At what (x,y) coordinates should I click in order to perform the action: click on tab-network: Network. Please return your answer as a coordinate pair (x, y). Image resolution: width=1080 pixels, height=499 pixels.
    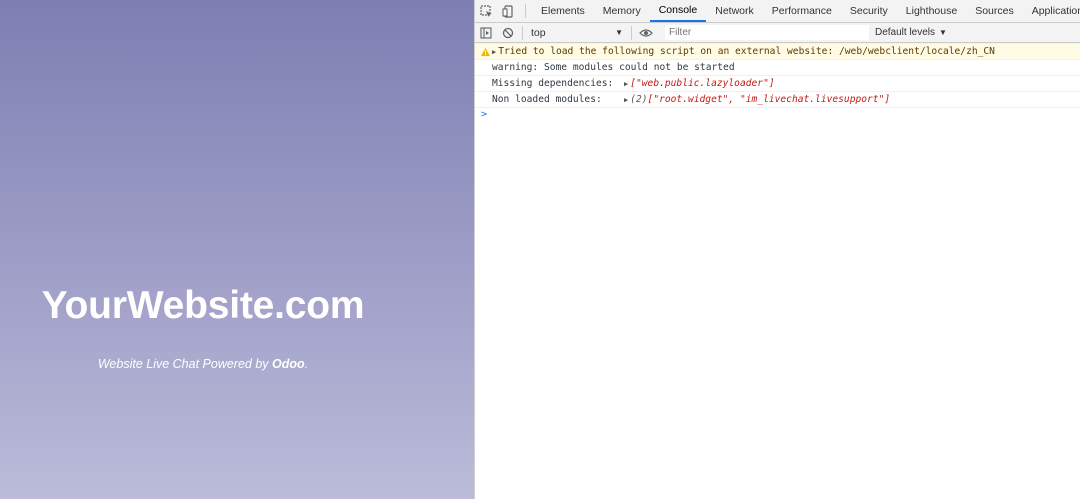
    Looking at the image, I should click on (734, 11).